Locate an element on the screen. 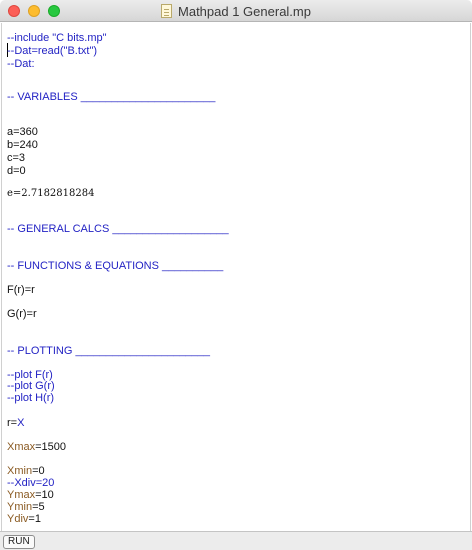 The image size is (472, 550). window-title-group: Mathpad 1 General.mp is located at coordinates (236, 11).